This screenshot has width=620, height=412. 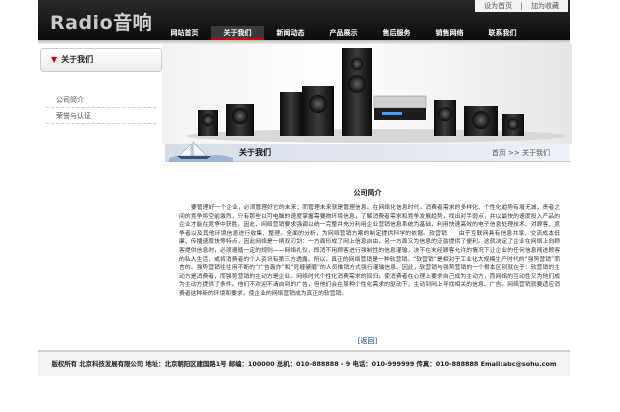 I want to click on speaker-system-illustration, so click(x=377, y=95).